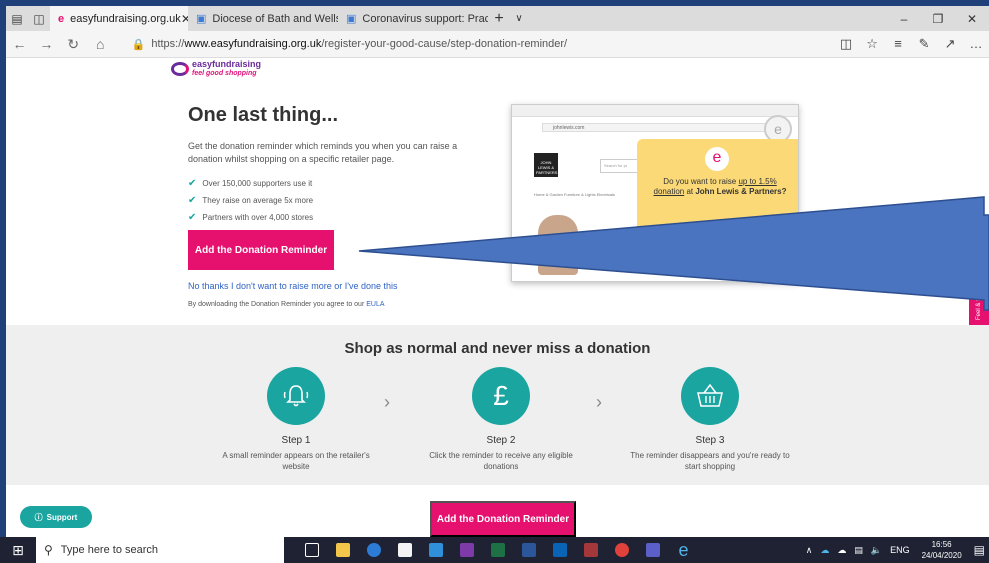 The height and width of the screenshot is (563, 989). I want to click on taskbar-search: ⚲ Type here to search, so click(160, 550).